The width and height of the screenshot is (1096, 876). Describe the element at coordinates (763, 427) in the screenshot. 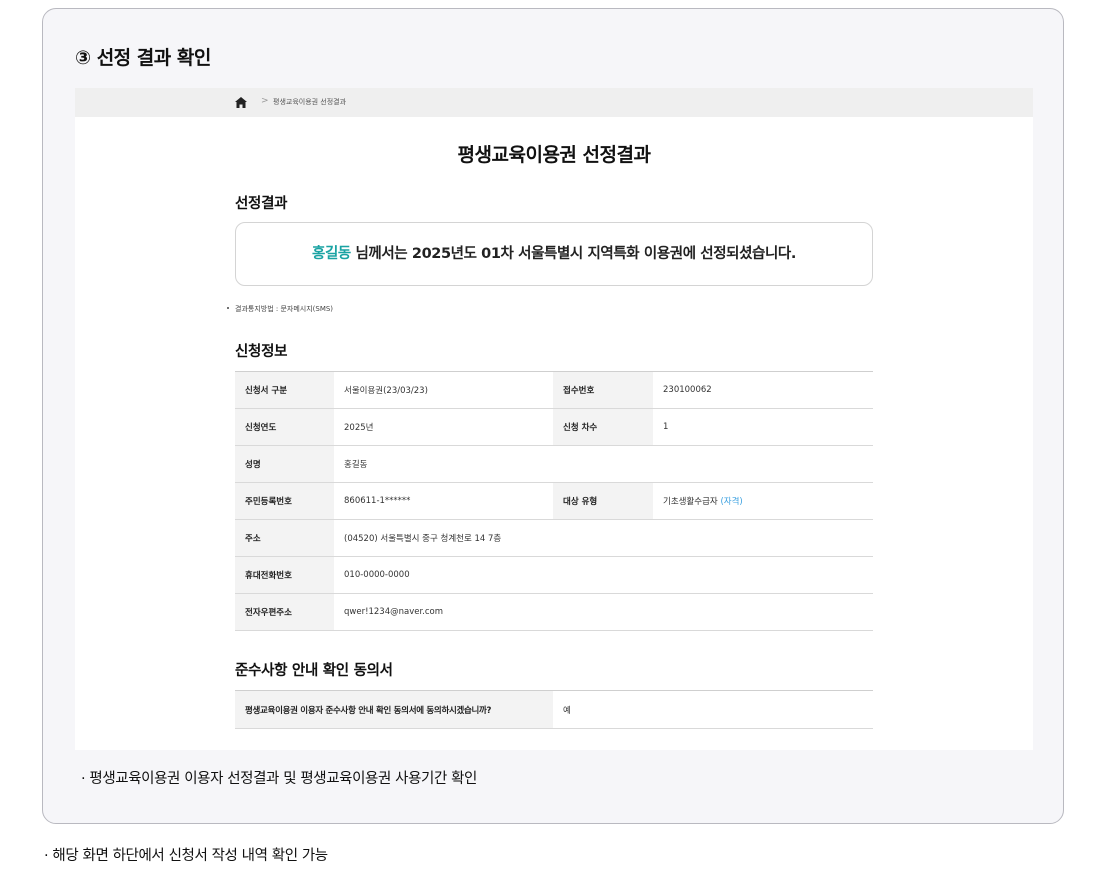

I see `row-value: 1` at that location.